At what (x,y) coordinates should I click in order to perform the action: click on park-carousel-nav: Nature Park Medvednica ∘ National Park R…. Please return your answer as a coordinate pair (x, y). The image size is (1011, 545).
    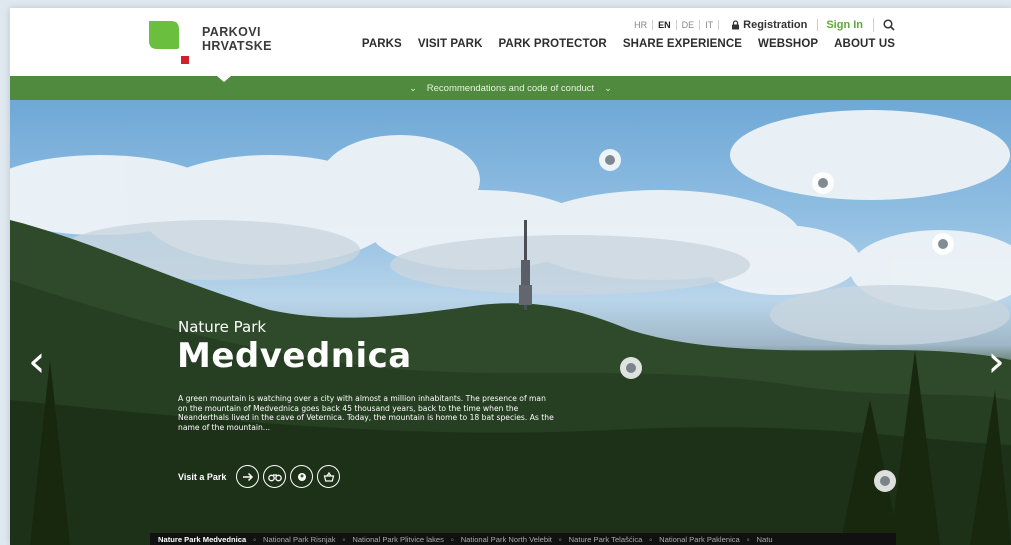
    Looking at the image, I should click on (523, 539).